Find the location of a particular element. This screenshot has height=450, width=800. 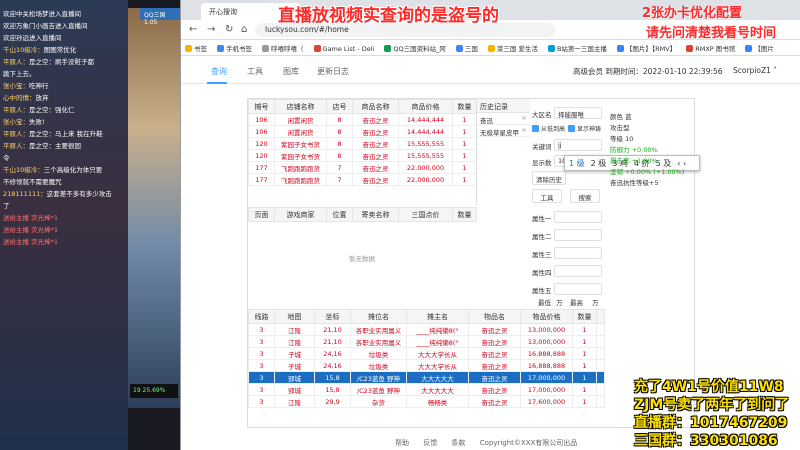

column-header: 坐标 is located at coordinates (332, 316).